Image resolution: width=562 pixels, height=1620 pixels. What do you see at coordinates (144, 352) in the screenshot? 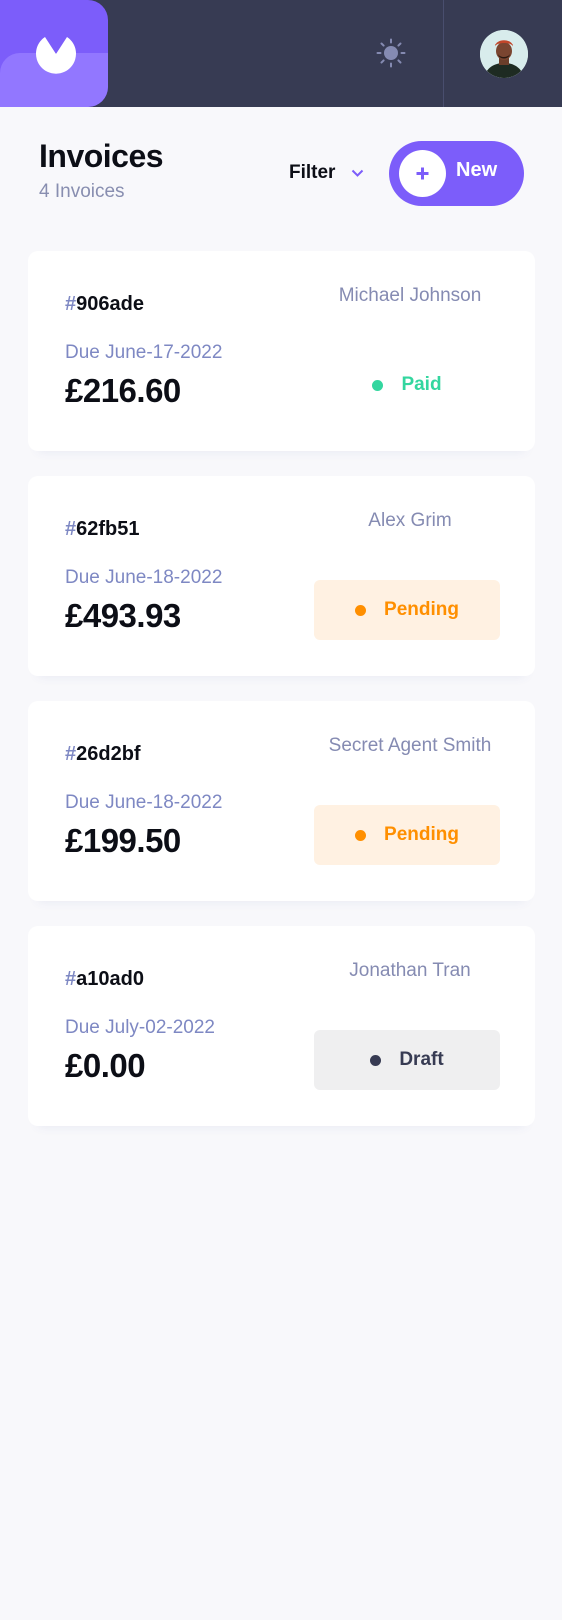
I see `due-date: Due June-17-2022` at bounding box center [144, 352].